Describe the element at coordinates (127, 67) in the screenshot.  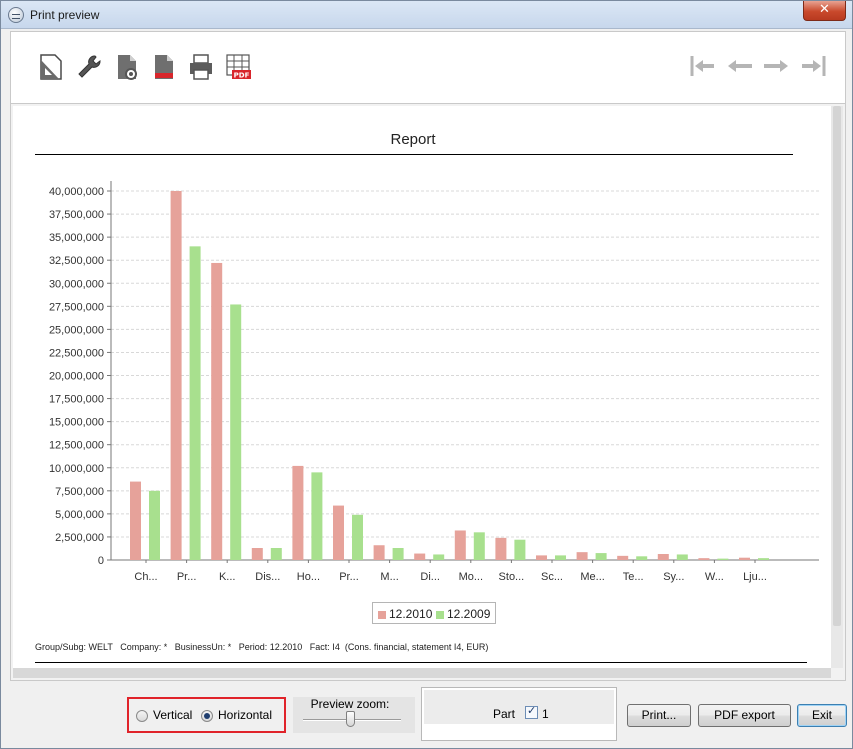
I see `page-settings-icon` at that location.